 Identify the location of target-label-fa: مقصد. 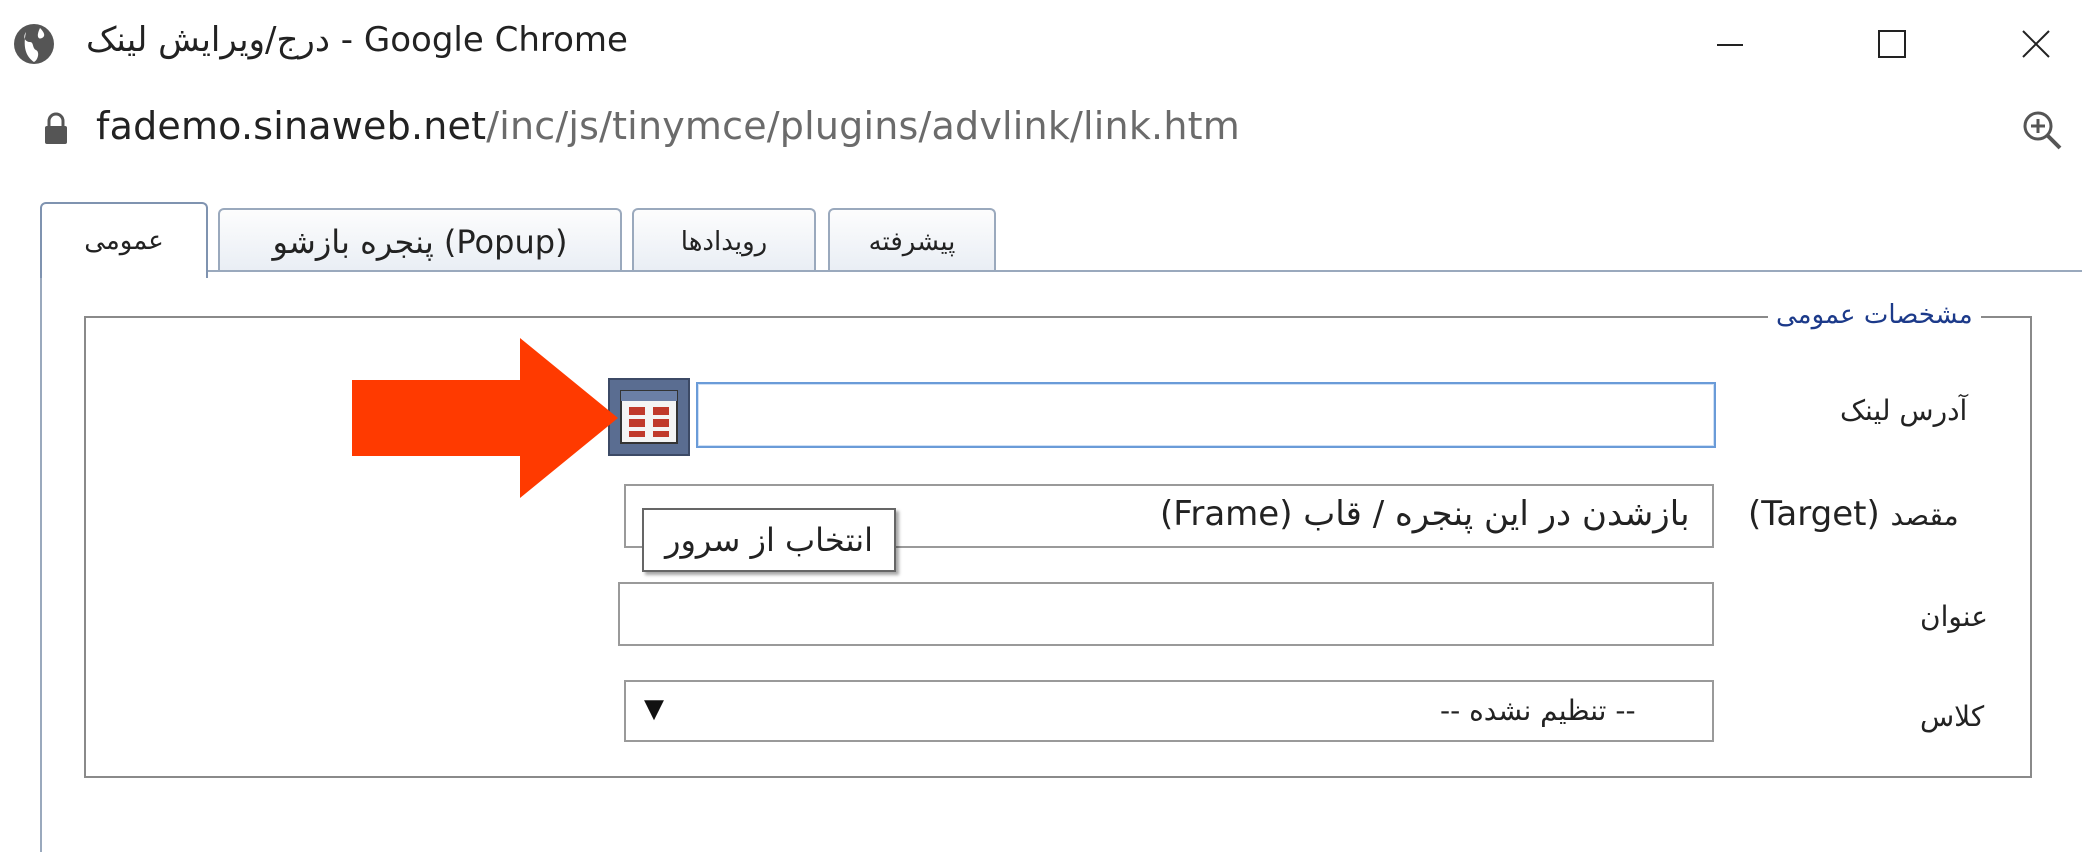
(1924, 515).